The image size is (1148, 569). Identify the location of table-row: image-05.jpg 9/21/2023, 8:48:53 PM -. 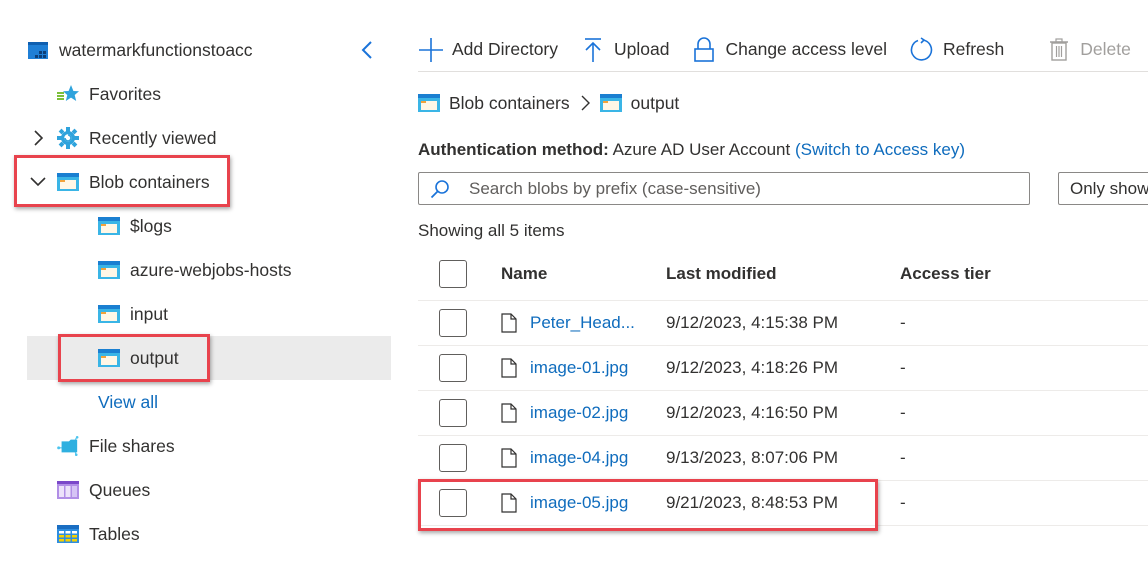
(783, 503).